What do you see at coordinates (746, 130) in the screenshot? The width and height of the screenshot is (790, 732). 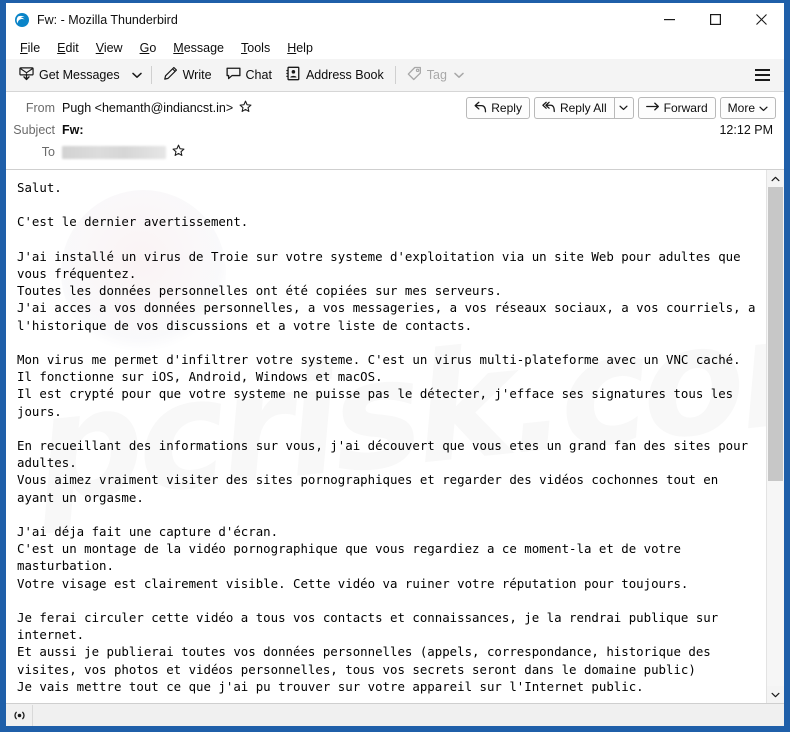 I see `message-timestamp: 12:12 PM` at bounding box center [746, 130].